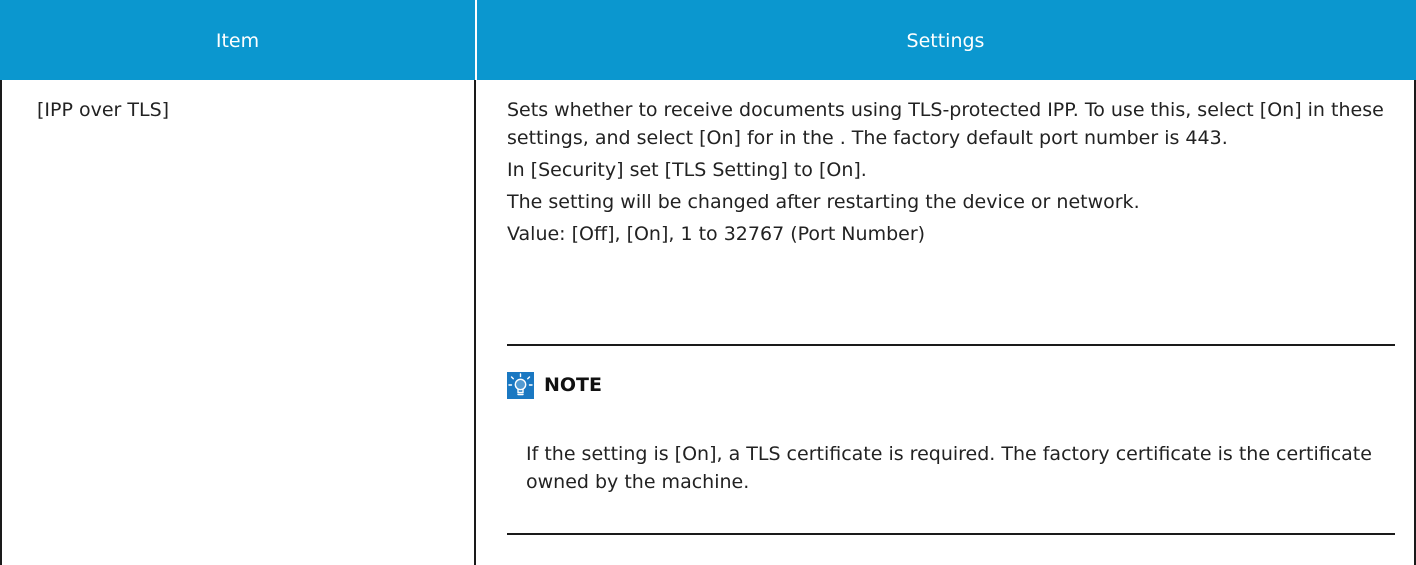  Describe the element at coordinates (475, 322) in the screenshot. I see `column-divider` at that location.